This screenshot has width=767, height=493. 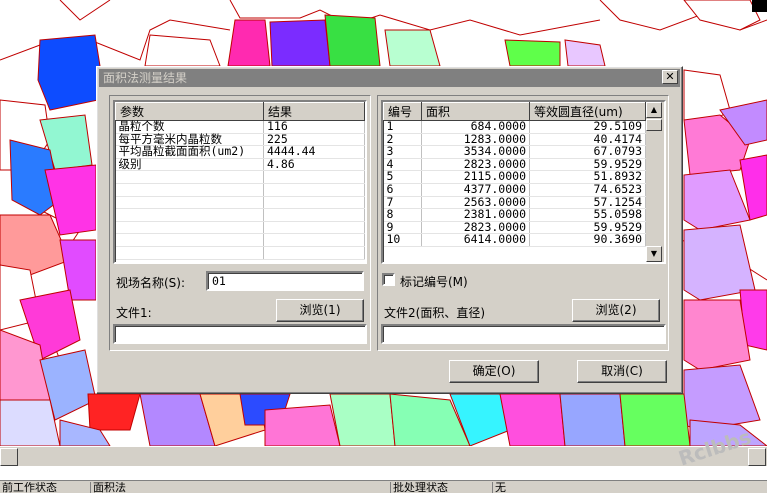 What do you see at coordinates (494, 371) in the screenshot?
I see `ok-button: 确定(O)` at bounding box center [494, 371].